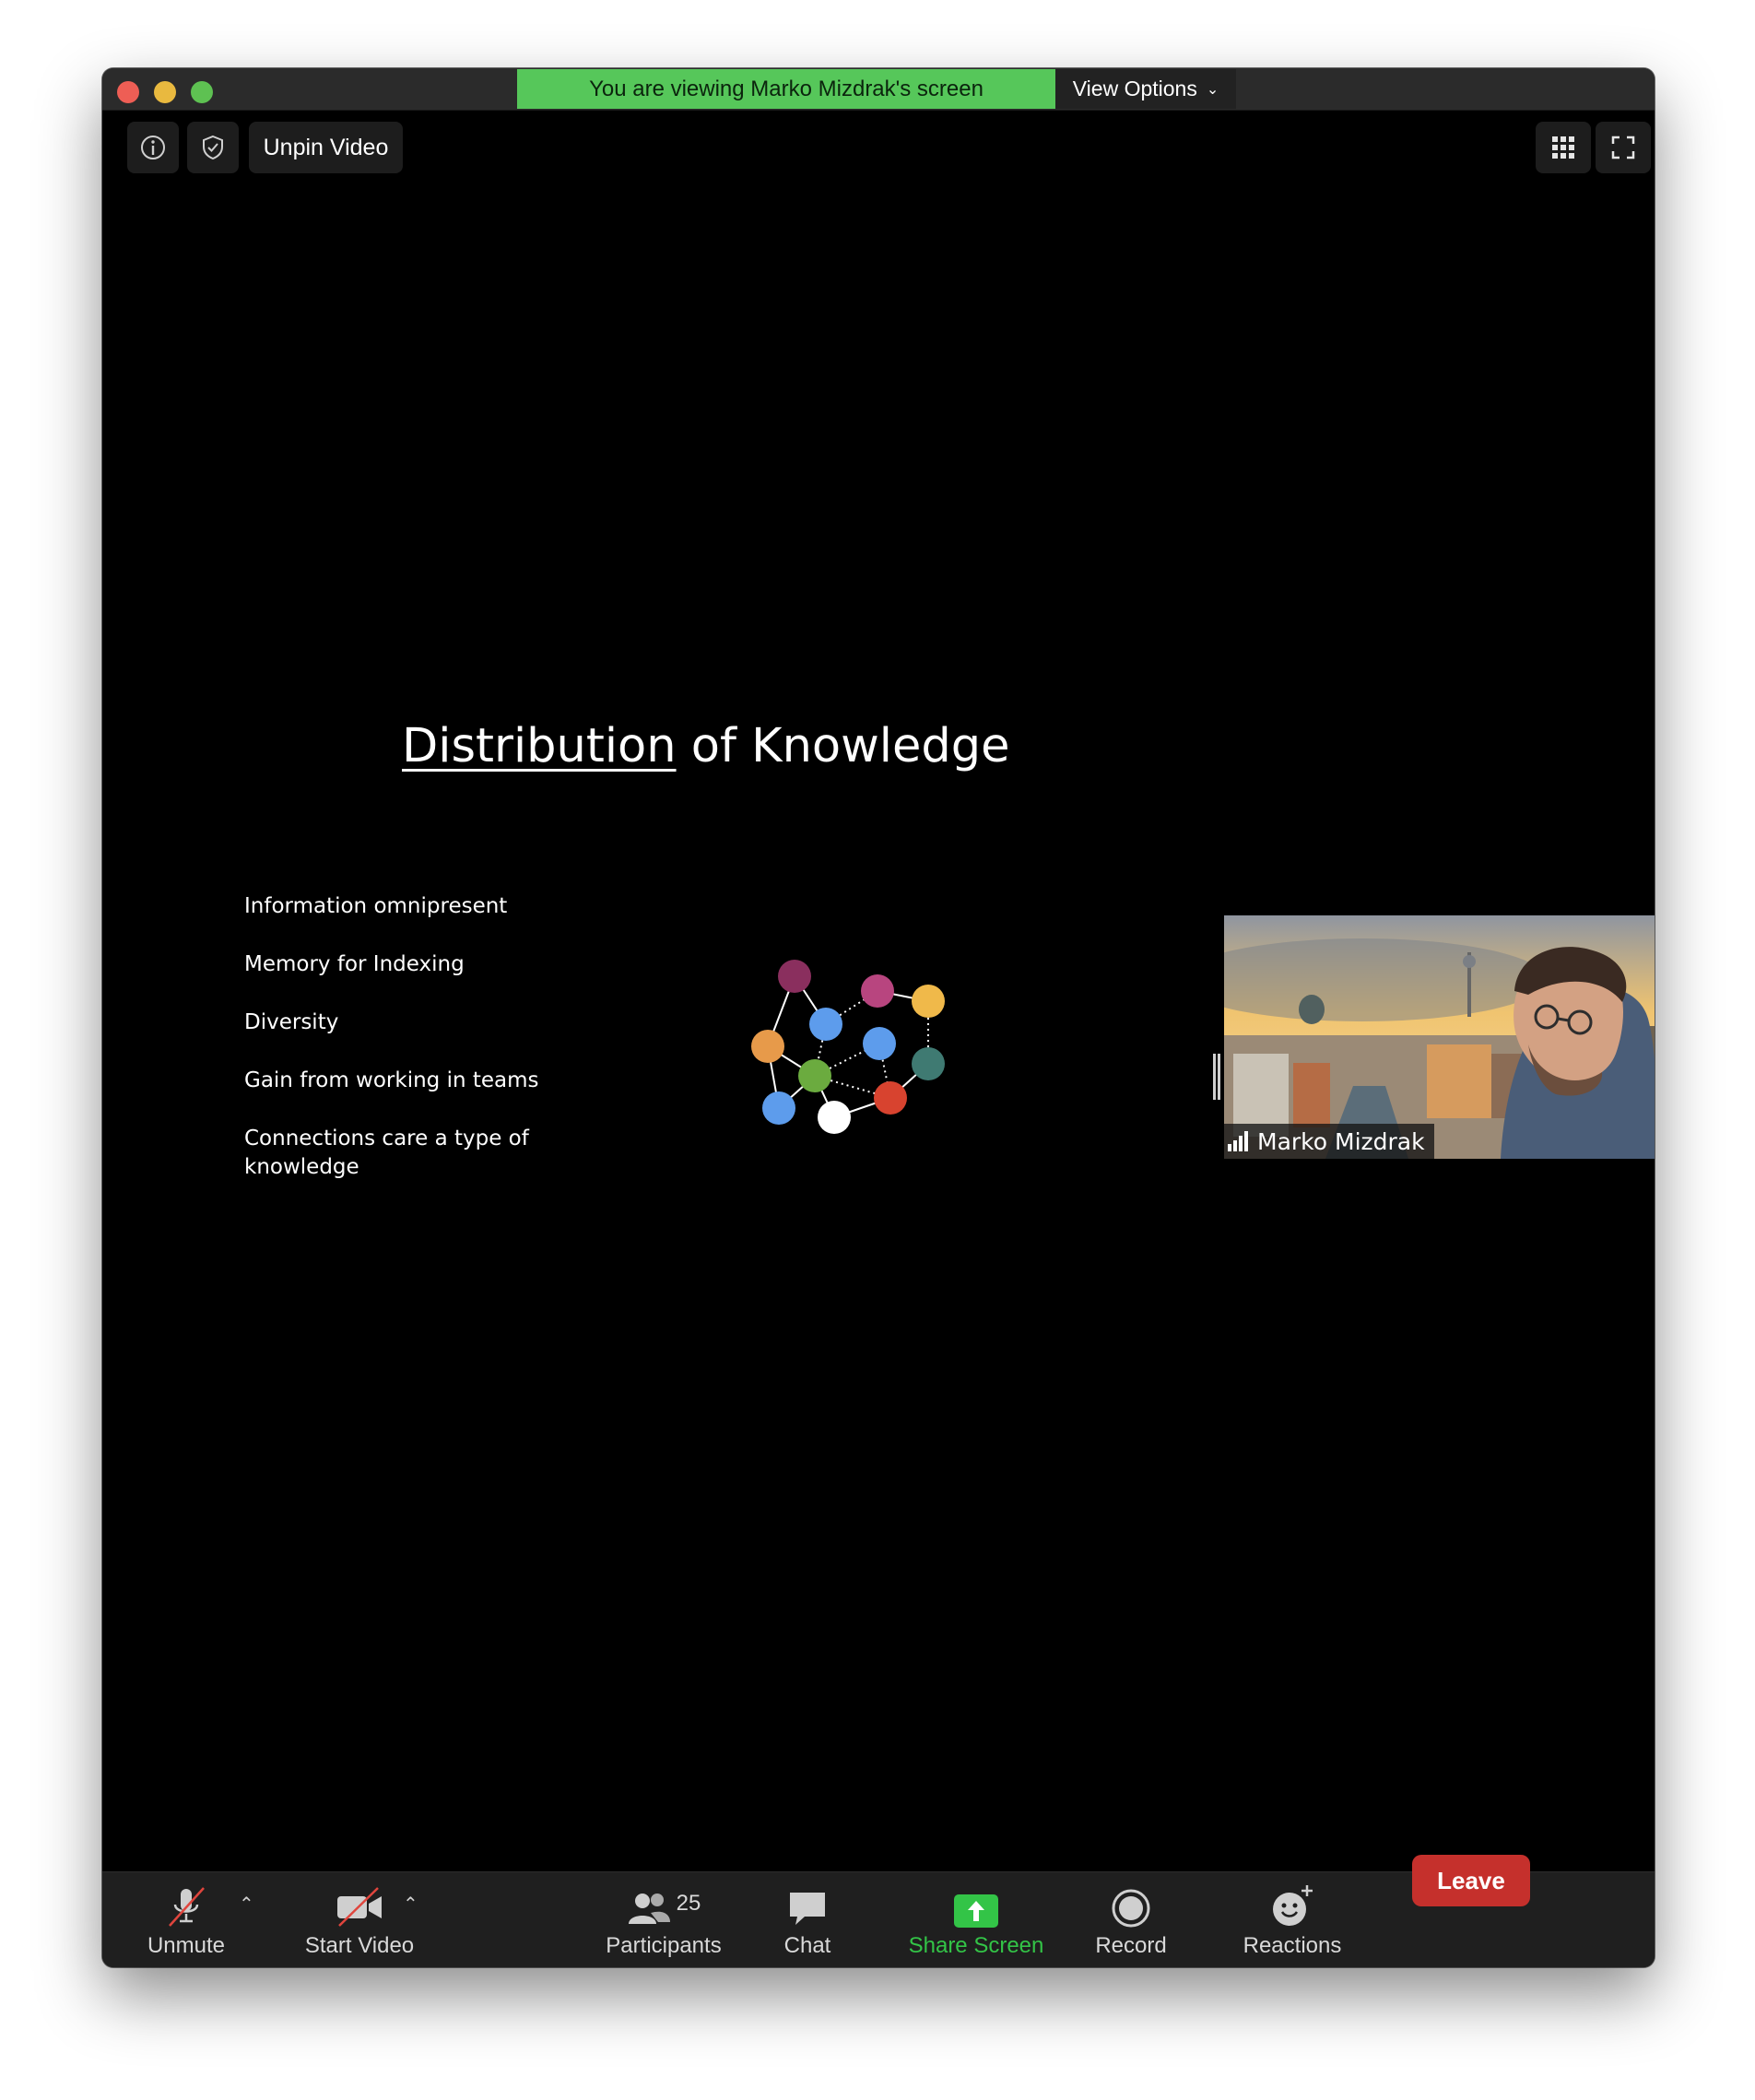  I want to click on slide-title: Distribution of Knowledge, so click(705, 746).